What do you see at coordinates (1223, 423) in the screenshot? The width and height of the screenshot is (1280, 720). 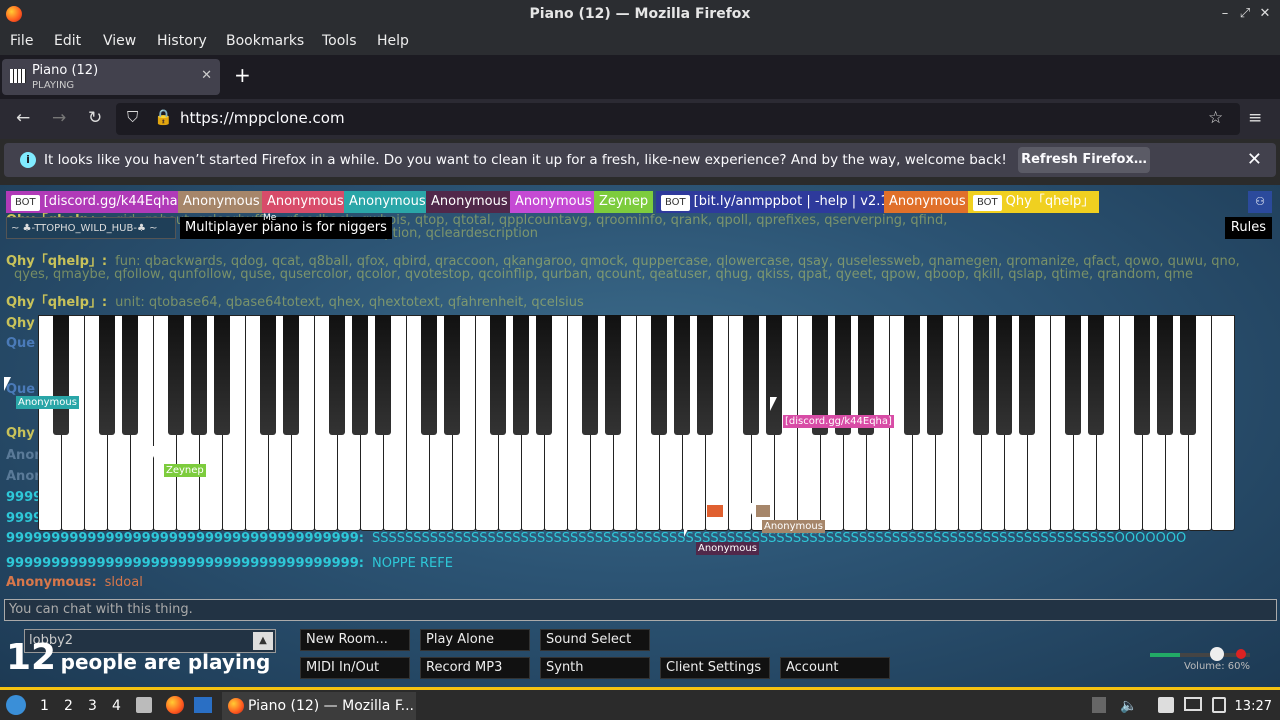 I see `white-key` at bounding box center [1223, 423].